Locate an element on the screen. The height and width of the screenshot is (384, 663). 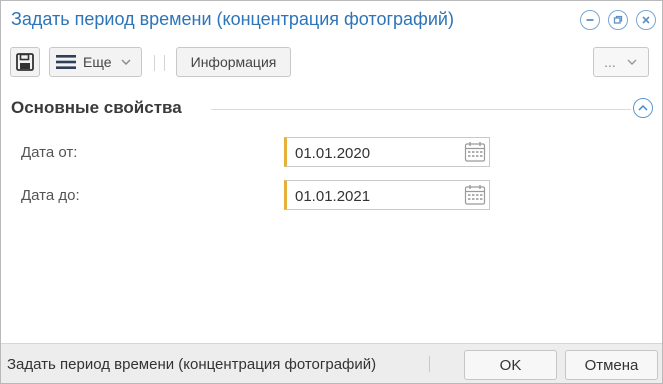
date-from-value: 01.01.2020 is located at coordinates (333, 153).